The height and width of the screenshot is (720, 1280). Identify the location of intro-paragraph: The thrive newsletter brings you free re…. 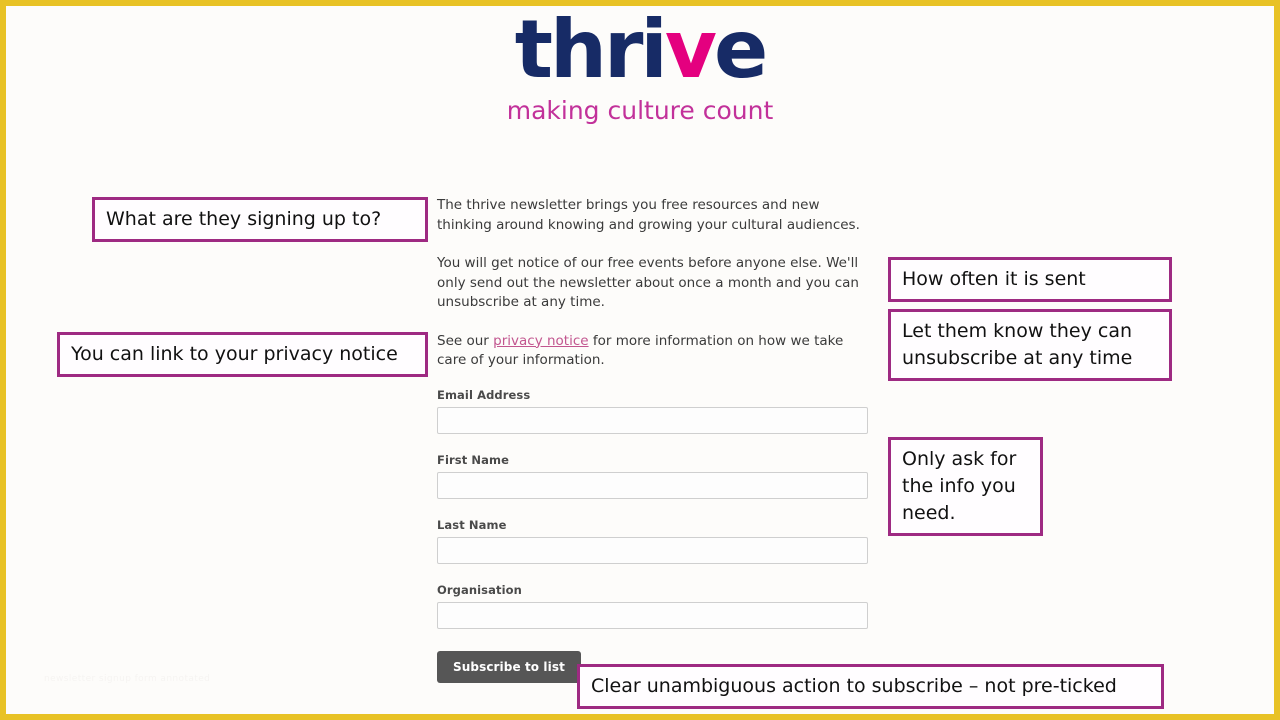
(648, 215).